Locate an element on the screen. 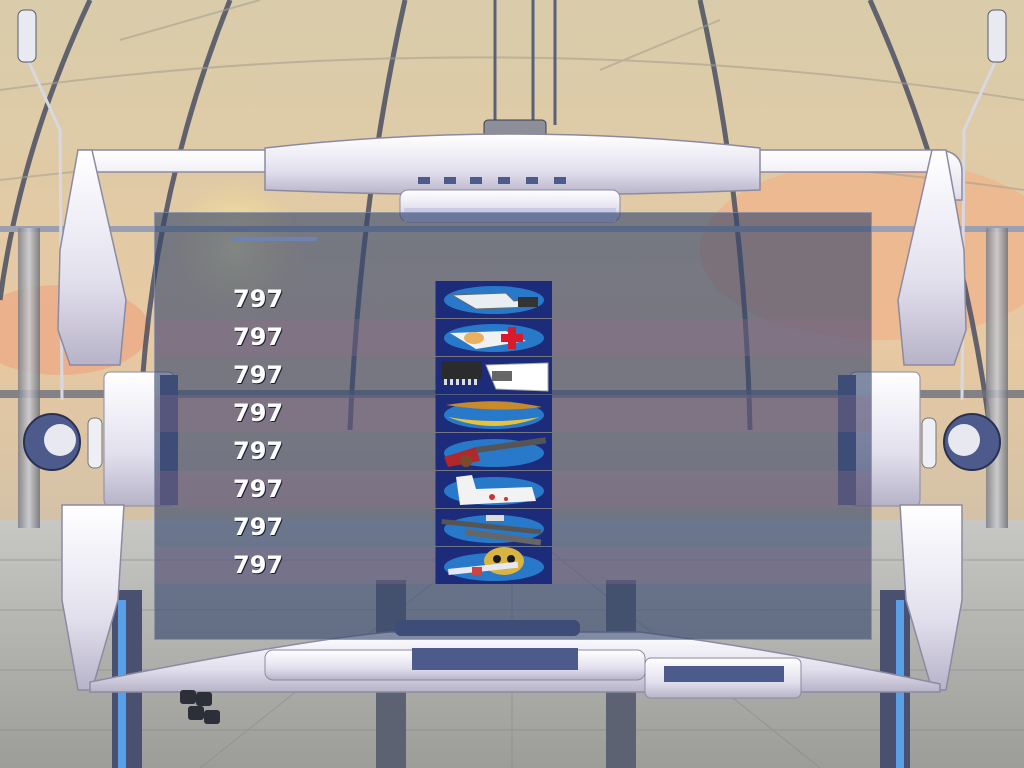  glove-icon is located at coordinates (493, 489).